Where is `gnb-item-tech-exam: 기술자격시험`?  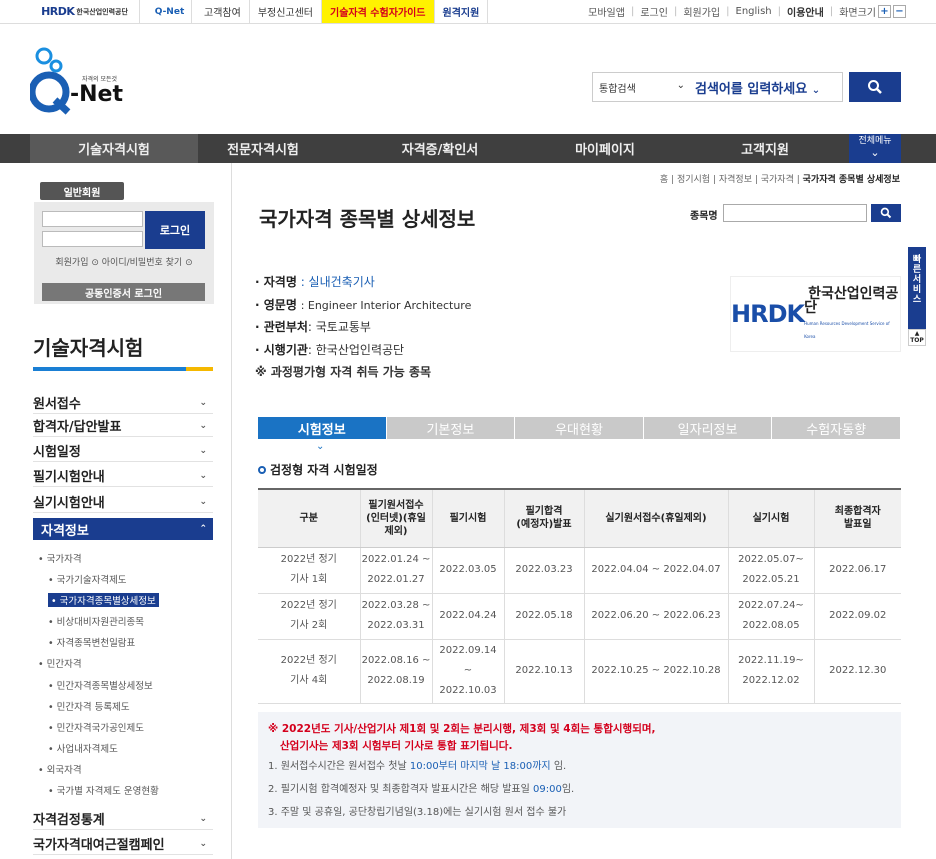
gnb-item-tech-exam: 기술자격시험 is located at coordinates (114, 148).